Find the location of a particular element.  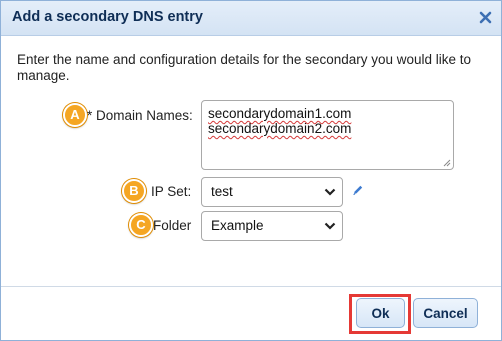

annotation-badge-a: A is located at coordinates (75, 115).